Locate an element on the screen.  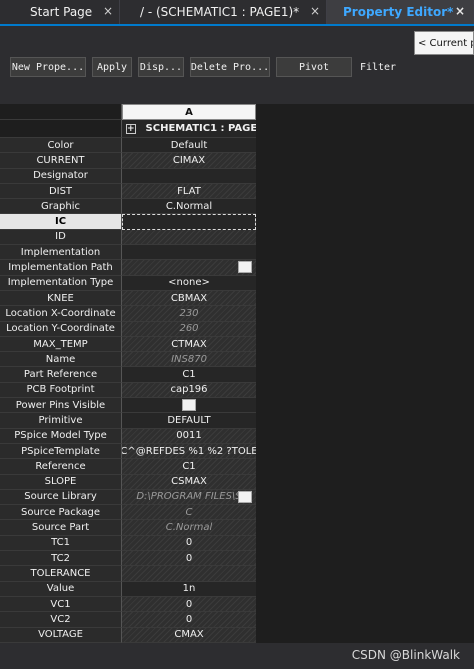
property-row: Source Package C is located at coordinates (237, 513).